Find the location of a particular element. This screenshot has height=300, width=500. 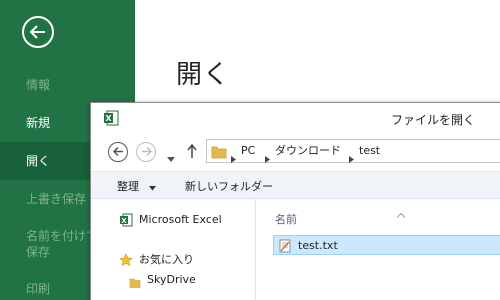

nav-pane-item-skydrive: SkyDrive is located at coordinates (171, 280).